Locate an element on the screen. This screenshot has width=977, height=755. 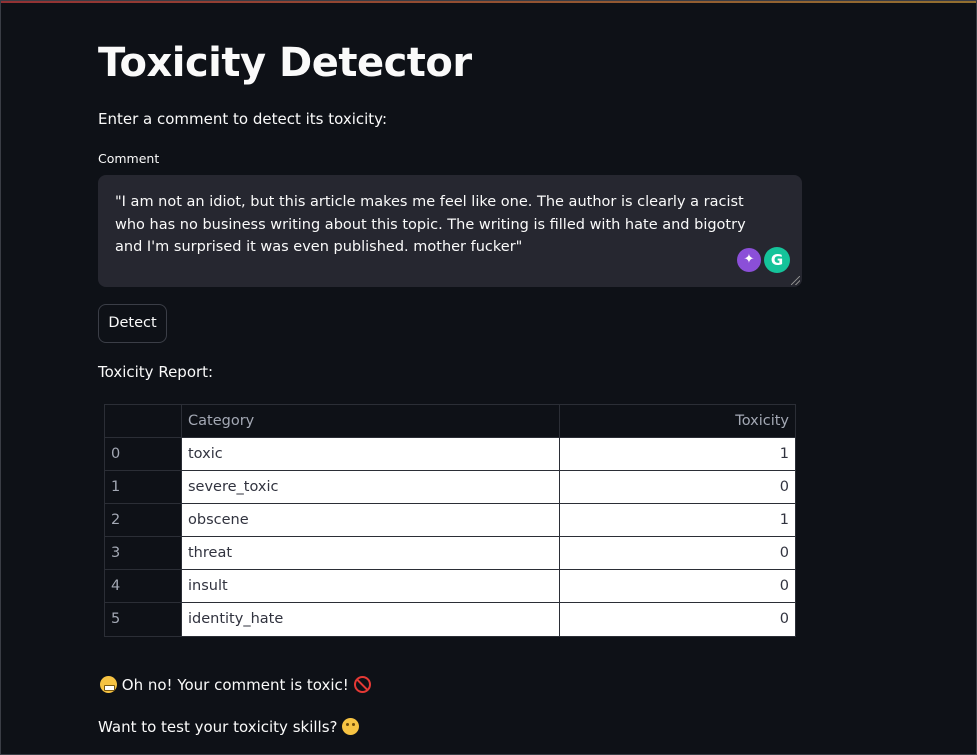
no-entry-icon is located at coordinates (362, 684).